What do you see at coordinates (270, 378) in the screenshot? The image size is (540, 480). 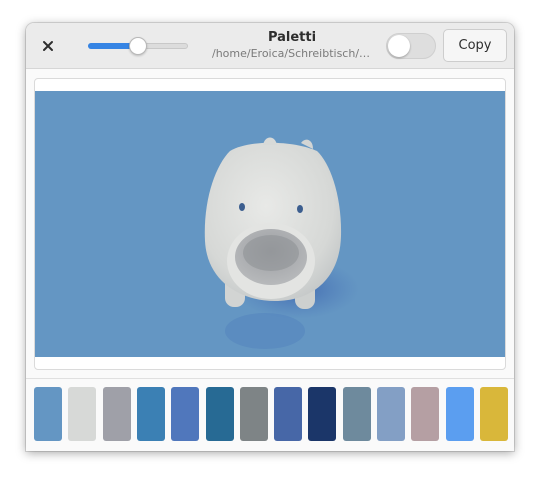 I see `separator` at bounding box center [270, 378].